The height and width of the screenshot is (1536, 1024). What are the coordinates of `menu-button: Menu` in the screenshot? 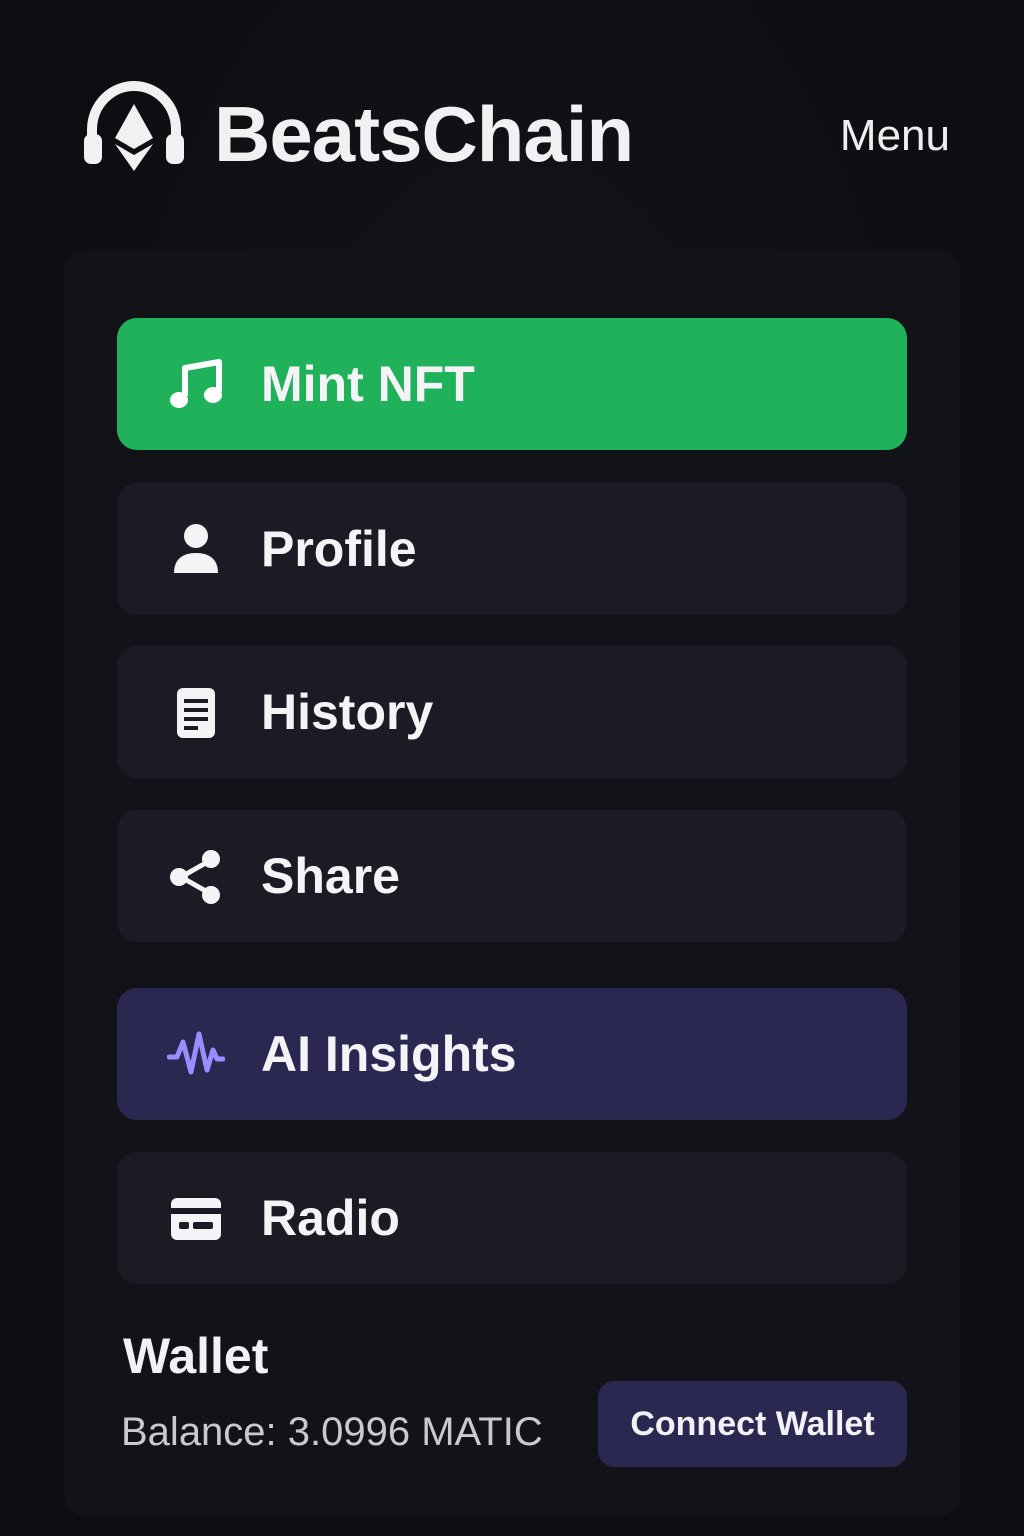 It's located at (880, 136).